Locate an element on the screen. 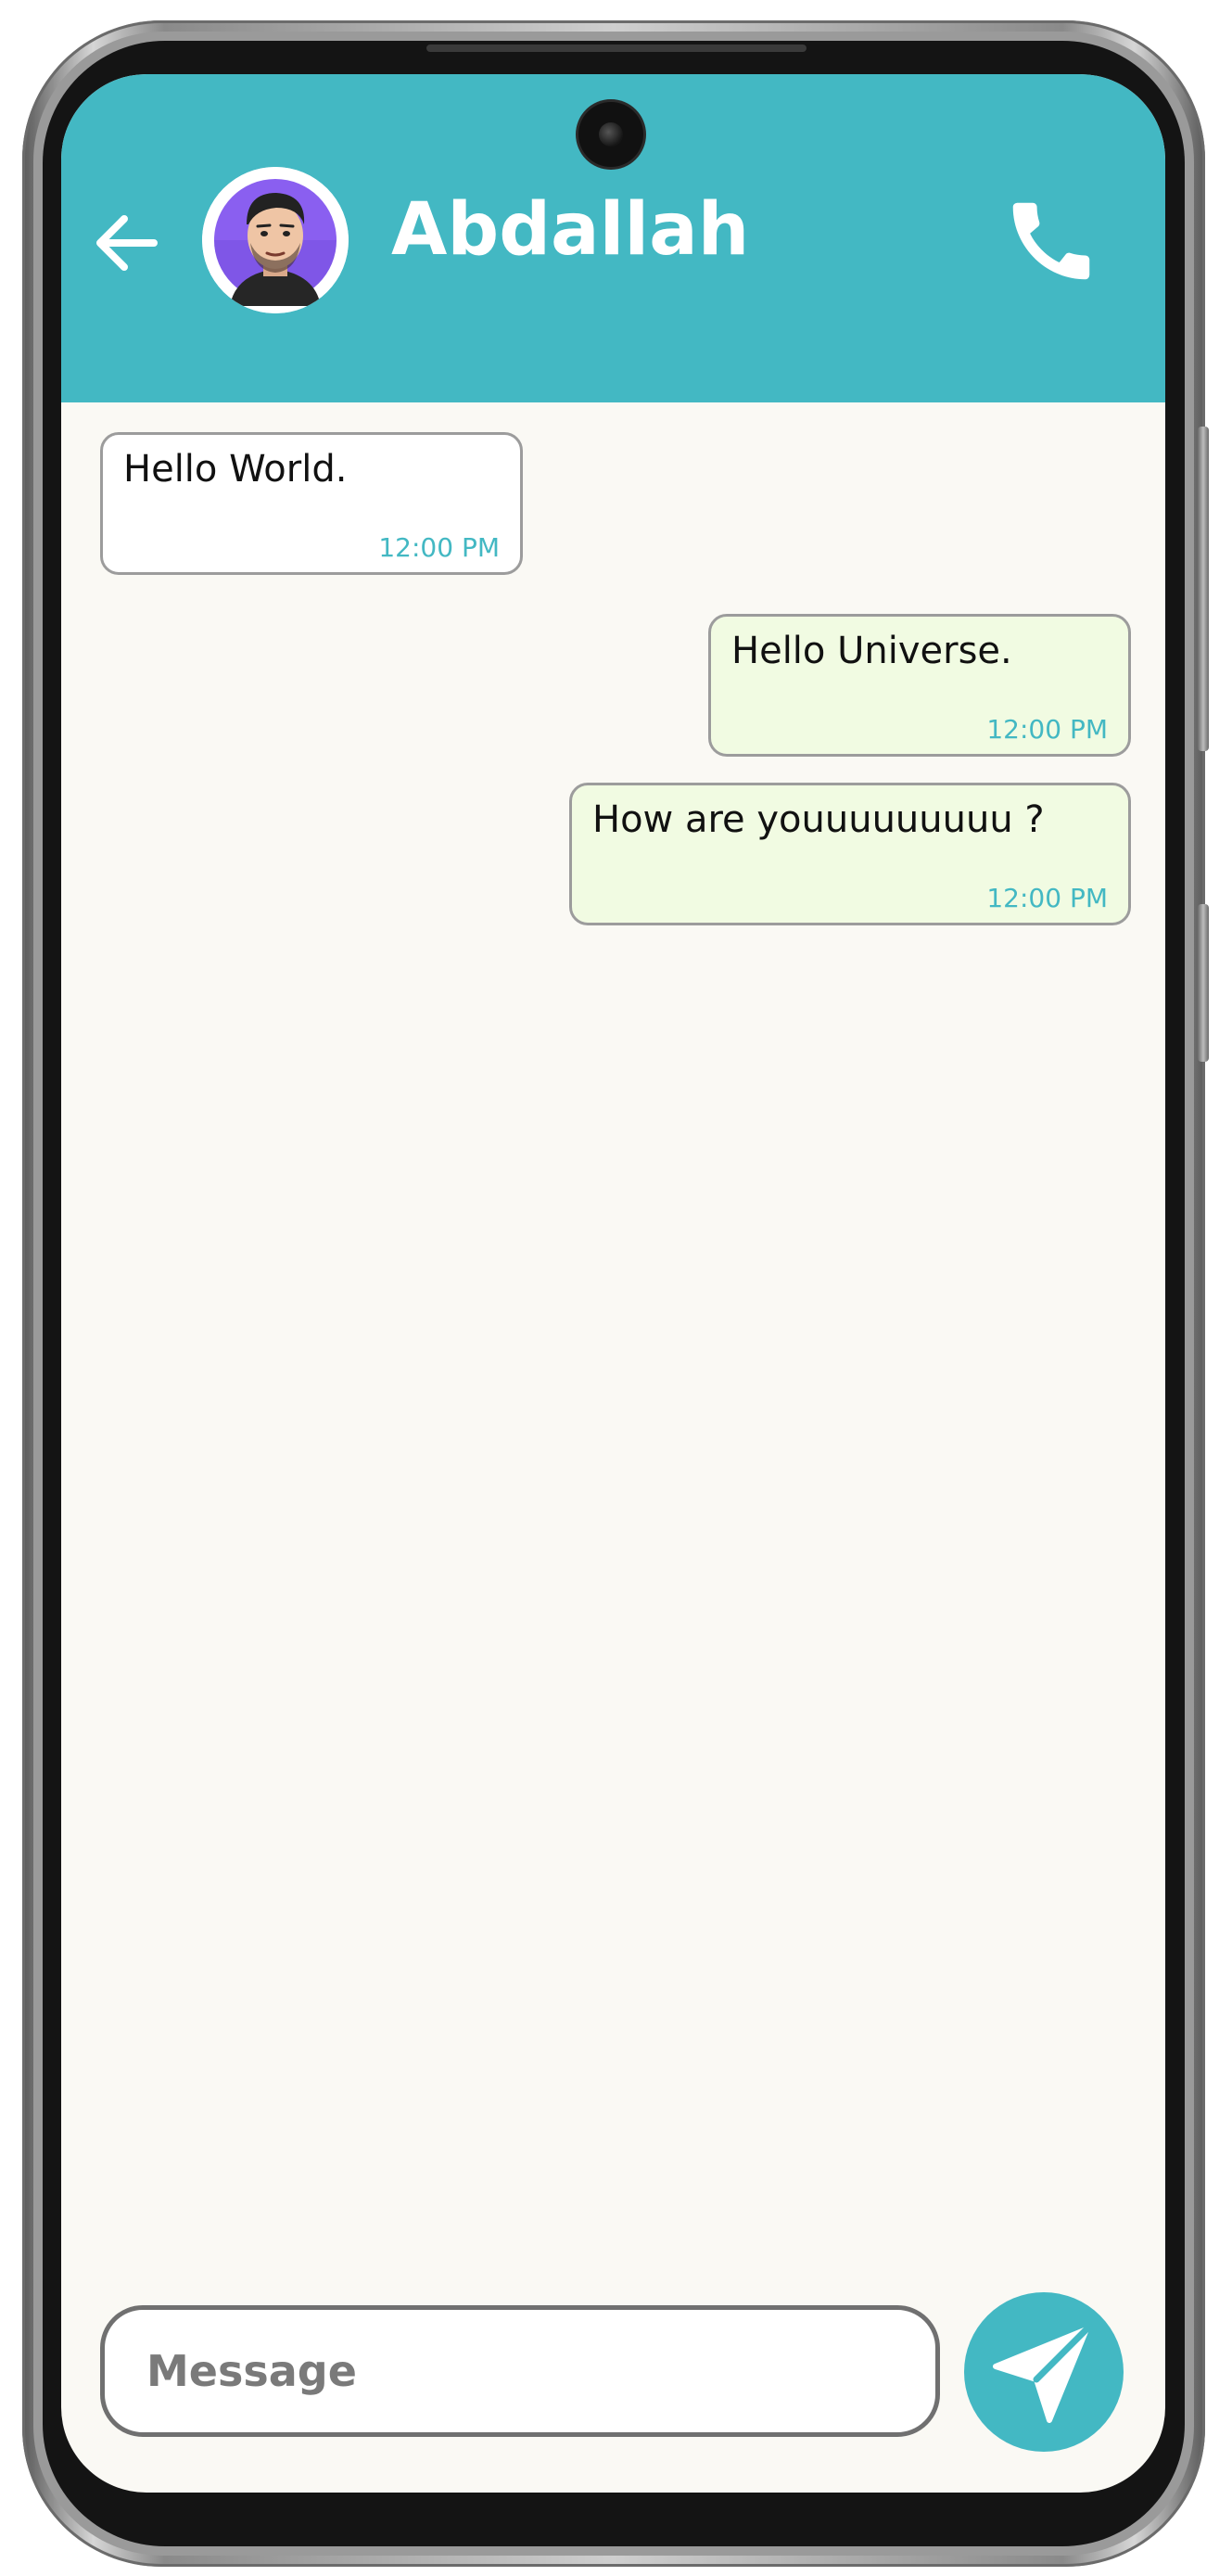 This screenshot has height=2576, width=1232. avatar is located at coordinates (275, 240).